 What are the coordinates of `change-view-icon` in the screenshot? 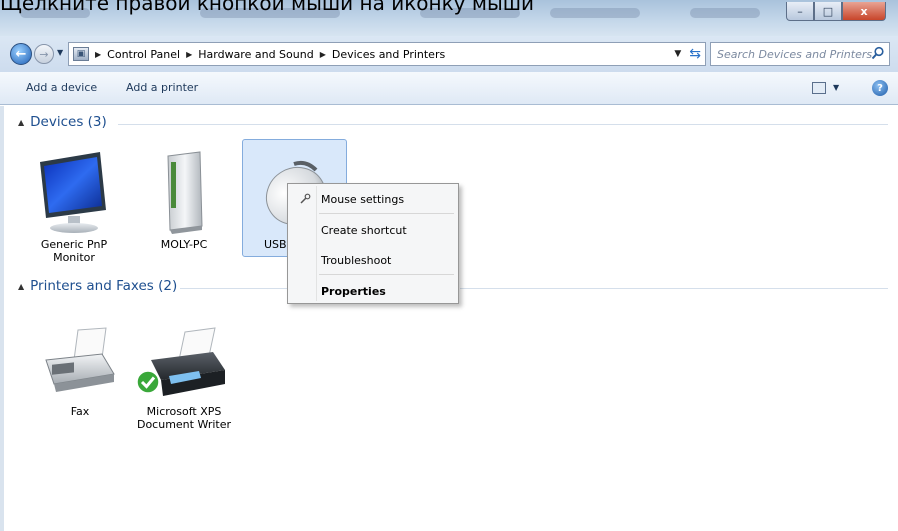 It's located at (819, 88).